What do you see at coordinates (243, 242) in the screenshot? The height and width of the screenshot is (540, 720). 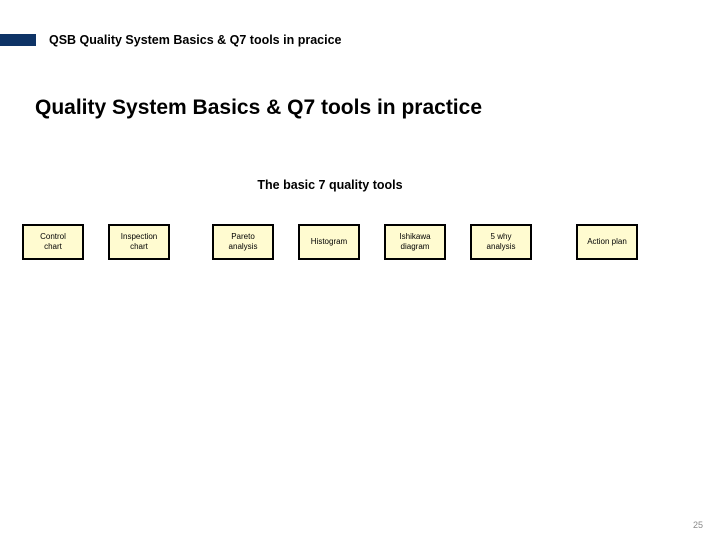 I see `tool-box-pareto-analysis: Pareto analysis` at bounding box center [243, 242].